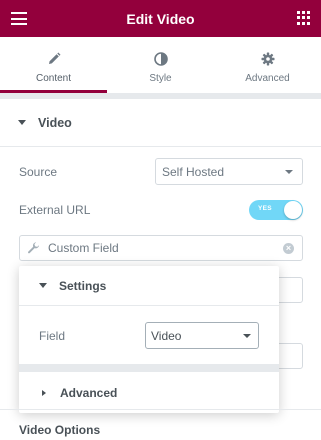 Image resolution: width=321 pixels, height=440 pixels. Describe the element at coordinates (83, 285) in the screenshot. I see `settings-title: Settings` at that location.